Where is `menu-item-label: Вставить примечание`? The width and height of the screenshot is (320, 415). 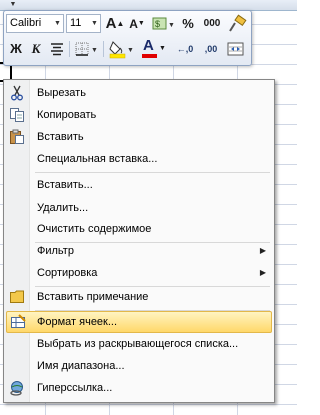 menu-item-label: Вставить примечание is located at coordinates (93, 297).